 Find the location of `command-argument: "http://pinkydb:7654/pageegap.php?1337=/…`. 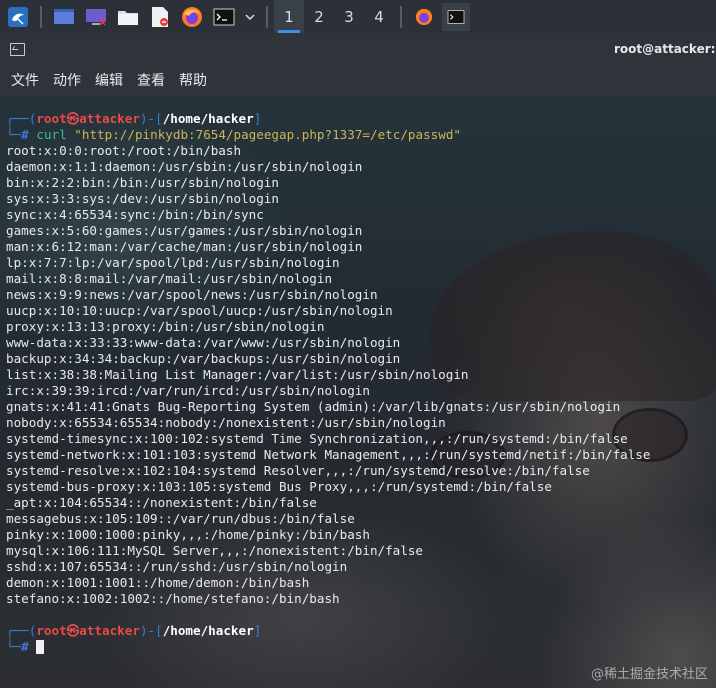

command-argument: "http://pinkydb:7654/pageegap.php?1337=/… is located at coordinates (267, 134).